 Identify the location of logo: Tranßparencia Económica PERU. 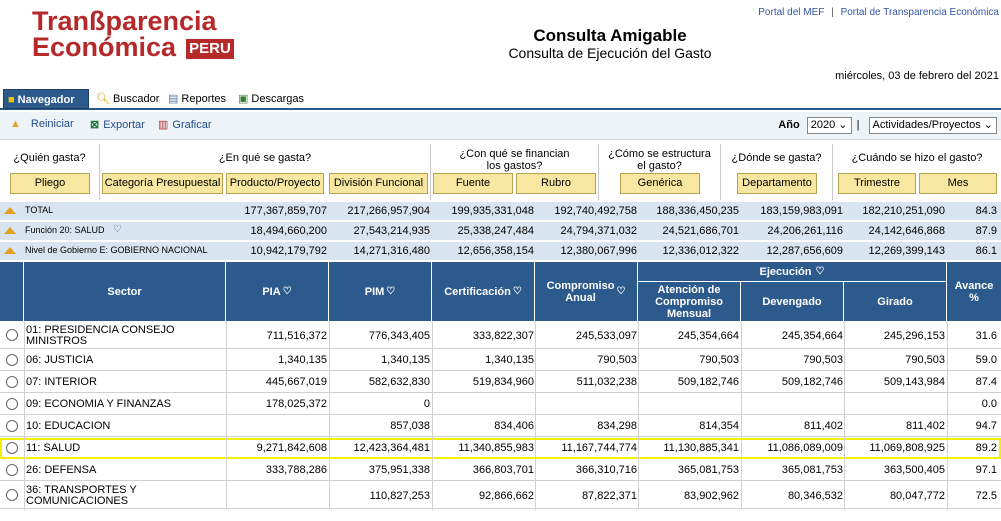
(125, 34).